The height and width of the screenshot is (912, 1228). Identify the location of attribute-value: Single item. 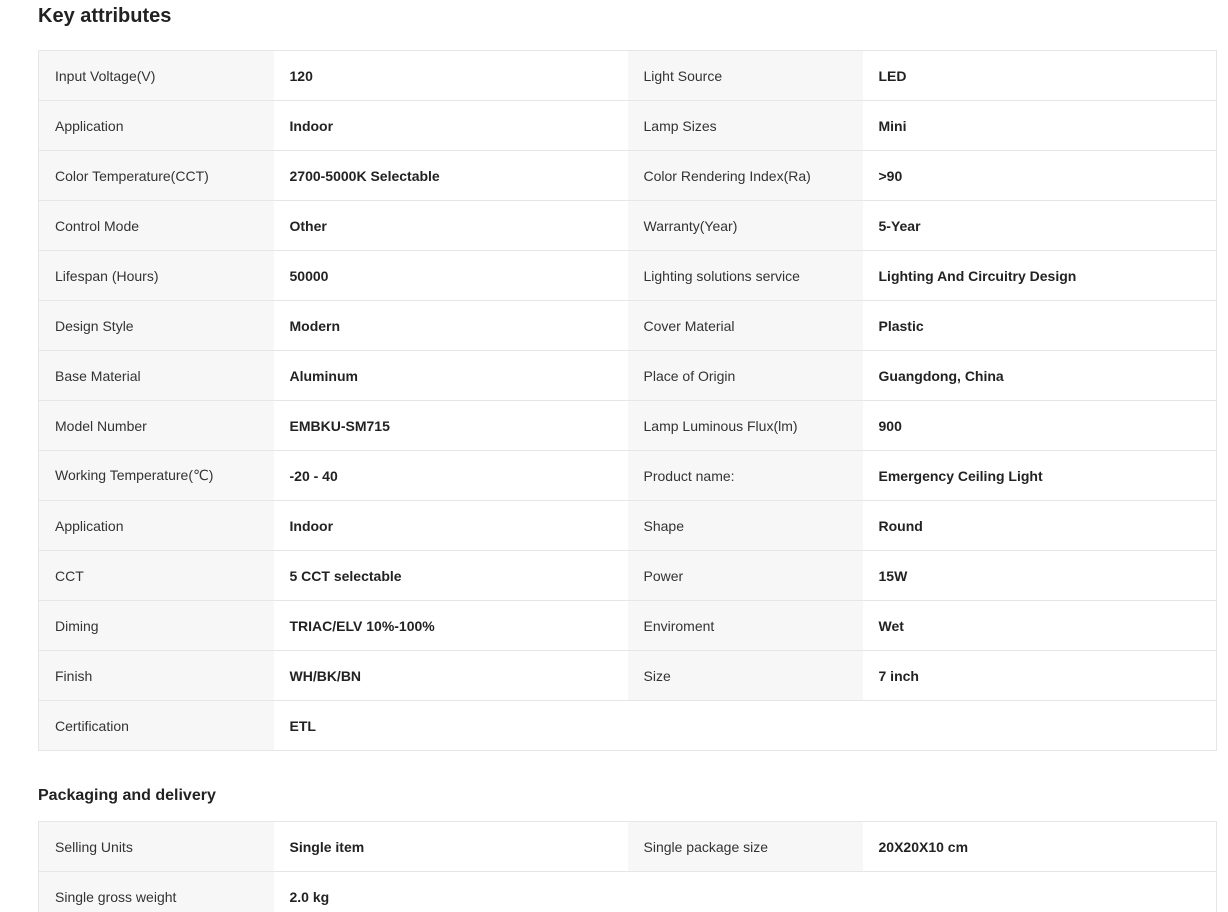
(450, 846).